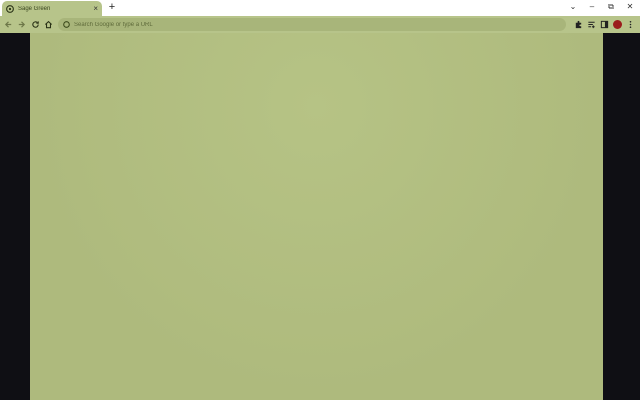 This screenshot has height=400, width=640. I want to click on tab-strip: Sage Green × + ⌄ – ⧉ ✕, so click(320, 8).